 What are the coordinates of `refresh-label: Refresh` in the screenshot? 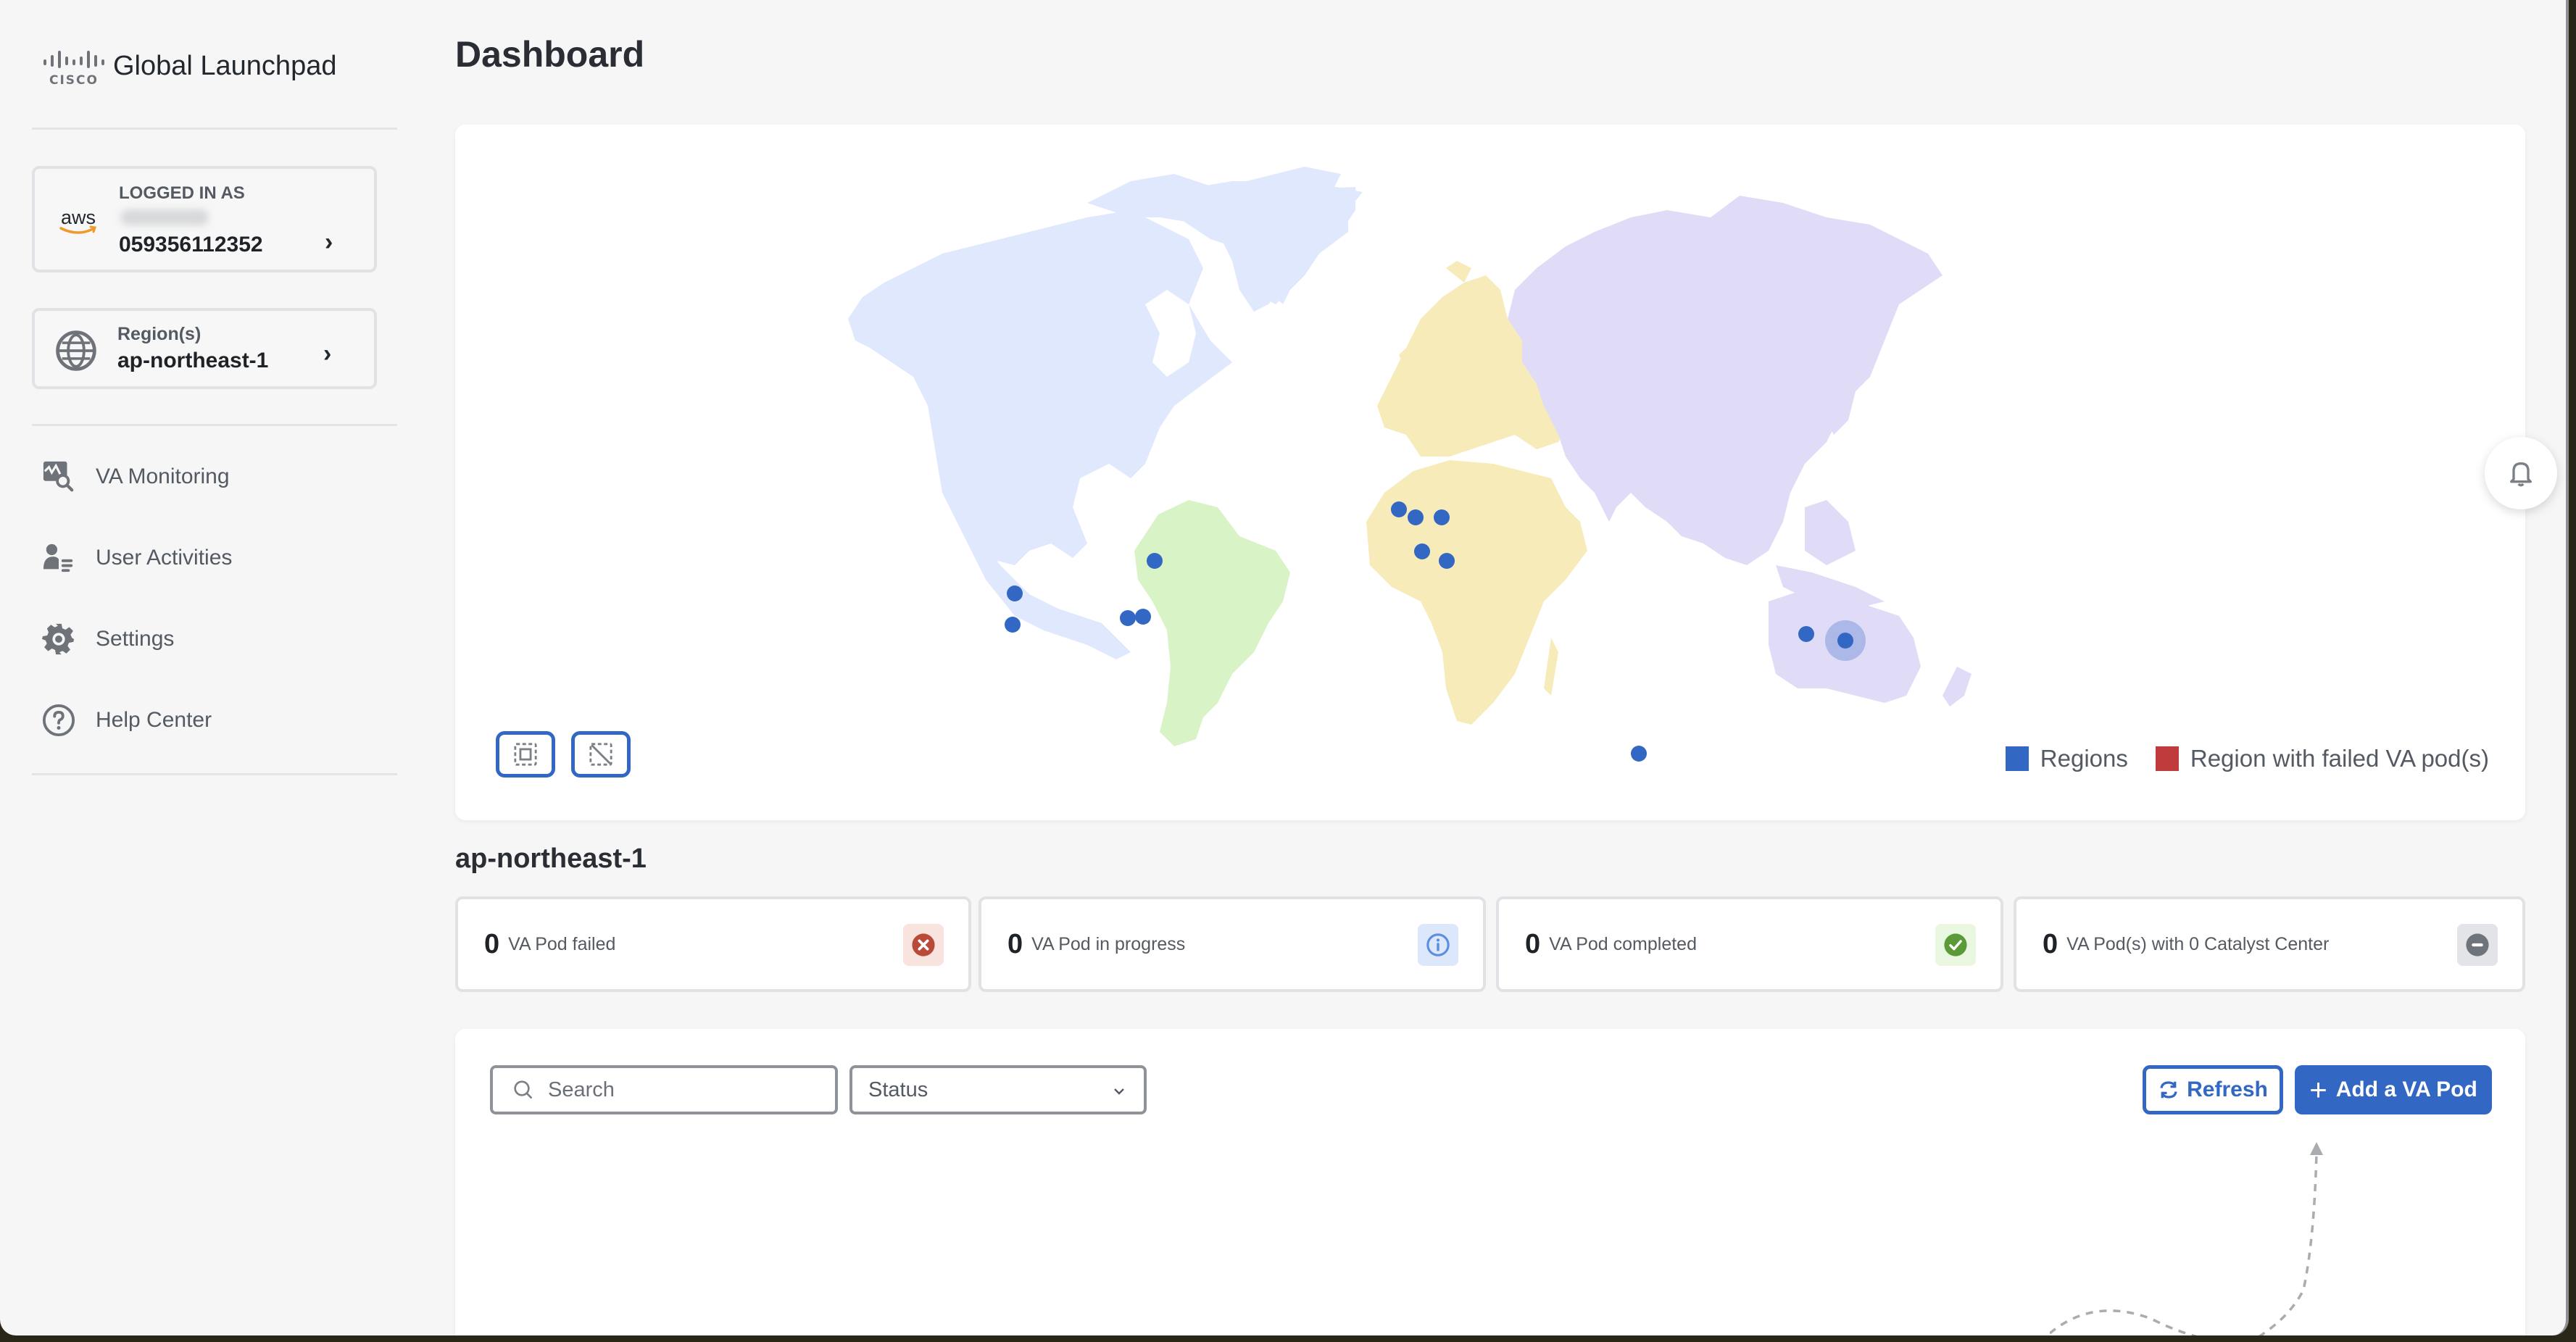 It's located at (2227, 1089).